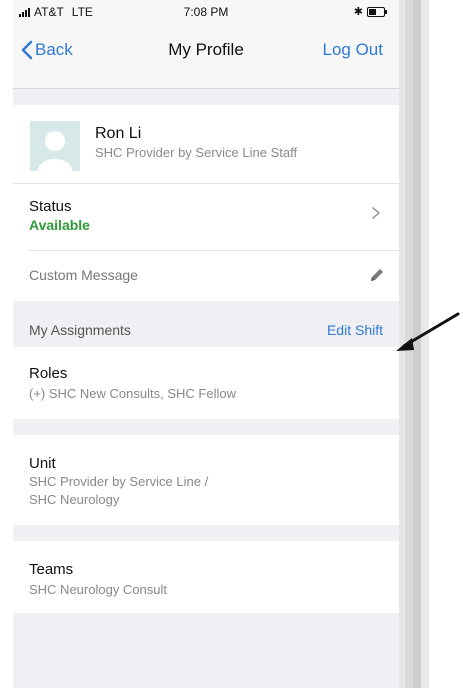 This screenshot has height=688, width=463. What do you see at coordinates (214, 217) in the screenshot?
I see `status-row: Status Available` at bounding box center [214, 217].